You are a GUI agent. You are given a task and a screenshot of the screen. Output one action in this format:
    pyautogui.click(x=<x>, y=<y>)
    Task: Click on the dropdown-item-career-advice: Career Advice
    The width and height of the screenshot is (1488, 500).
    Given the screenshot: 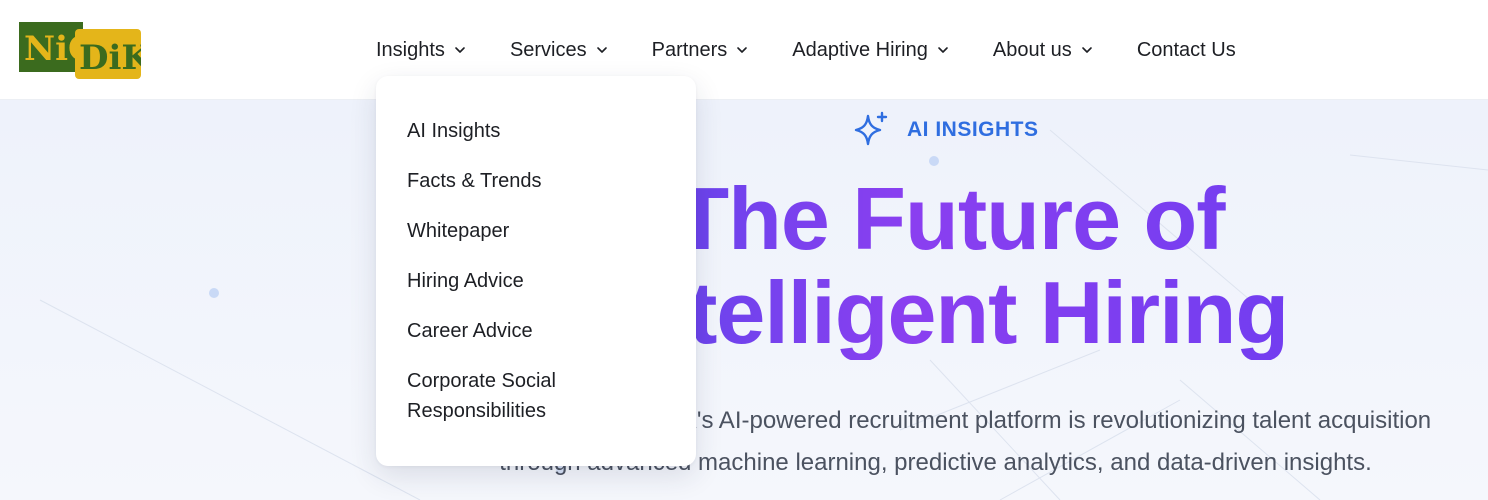 What is the action you would take?
    pyautogui.click(x=527, y=331)
    